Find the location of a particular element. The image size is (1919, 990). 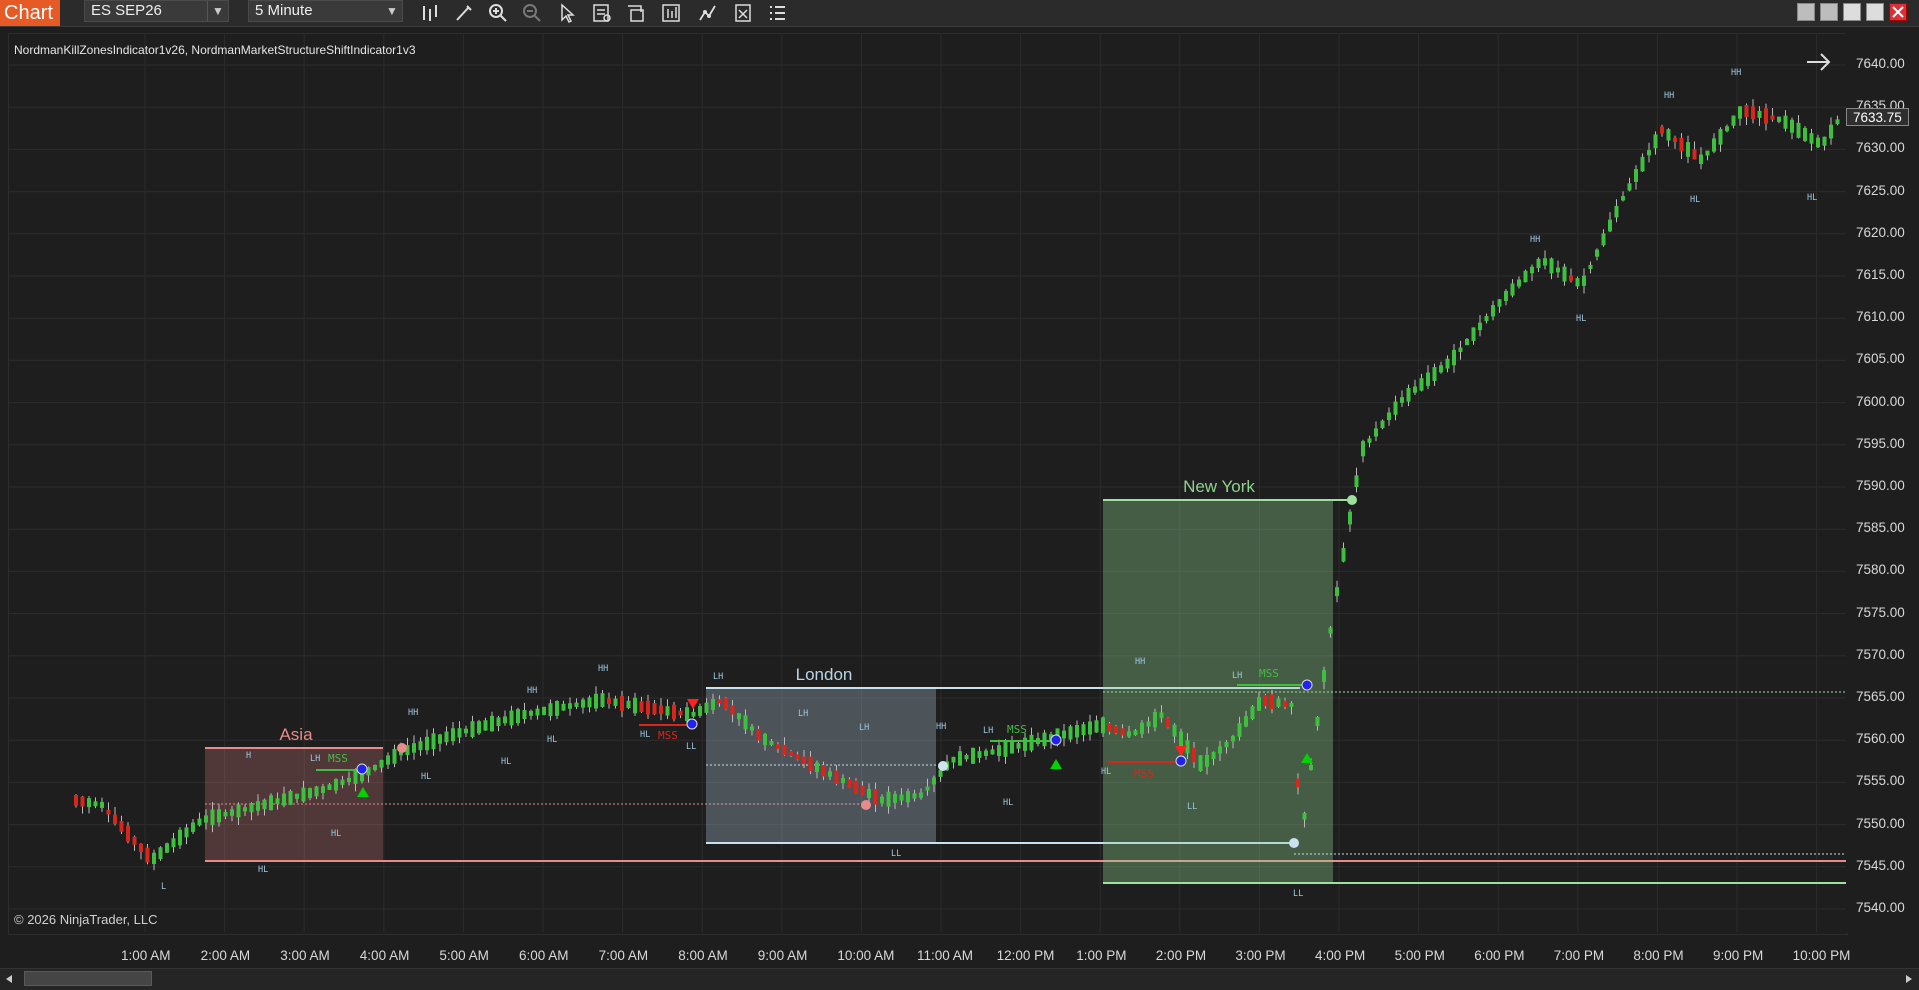

price-label: 7590.00 is located at coordinates (1880, 485).